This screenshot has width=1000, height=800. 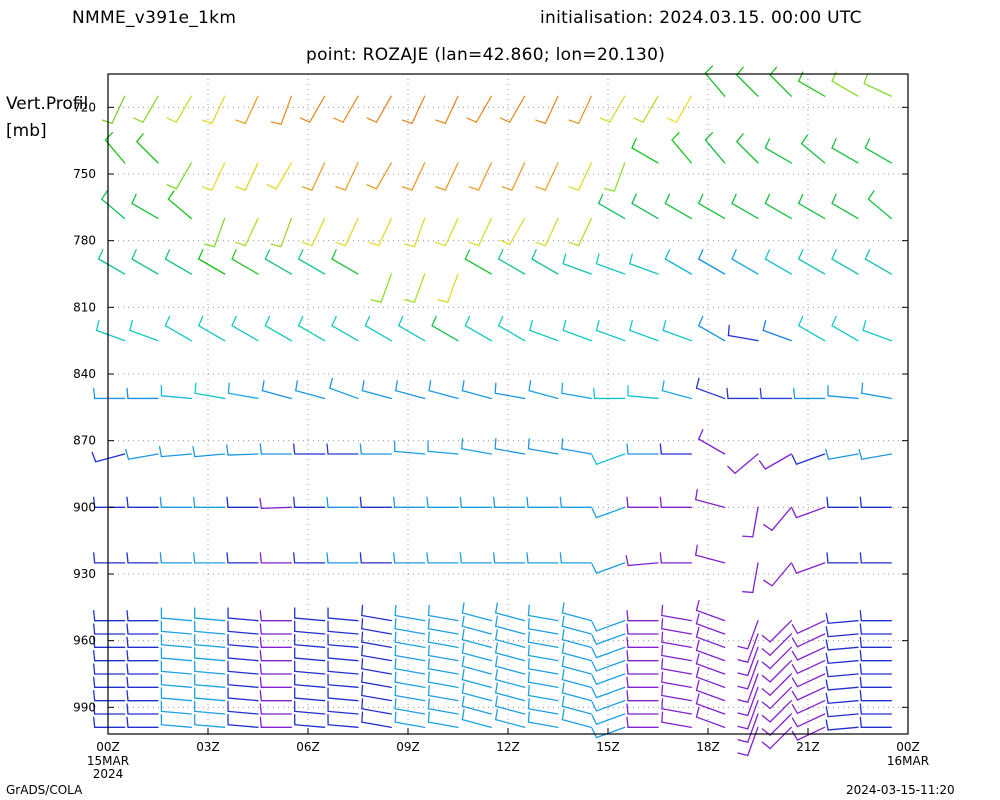 What do you see at coordinates (508, 747) in the screenshot?
I see `x-tick-label: 12Z` at bounding box center [508, 747].